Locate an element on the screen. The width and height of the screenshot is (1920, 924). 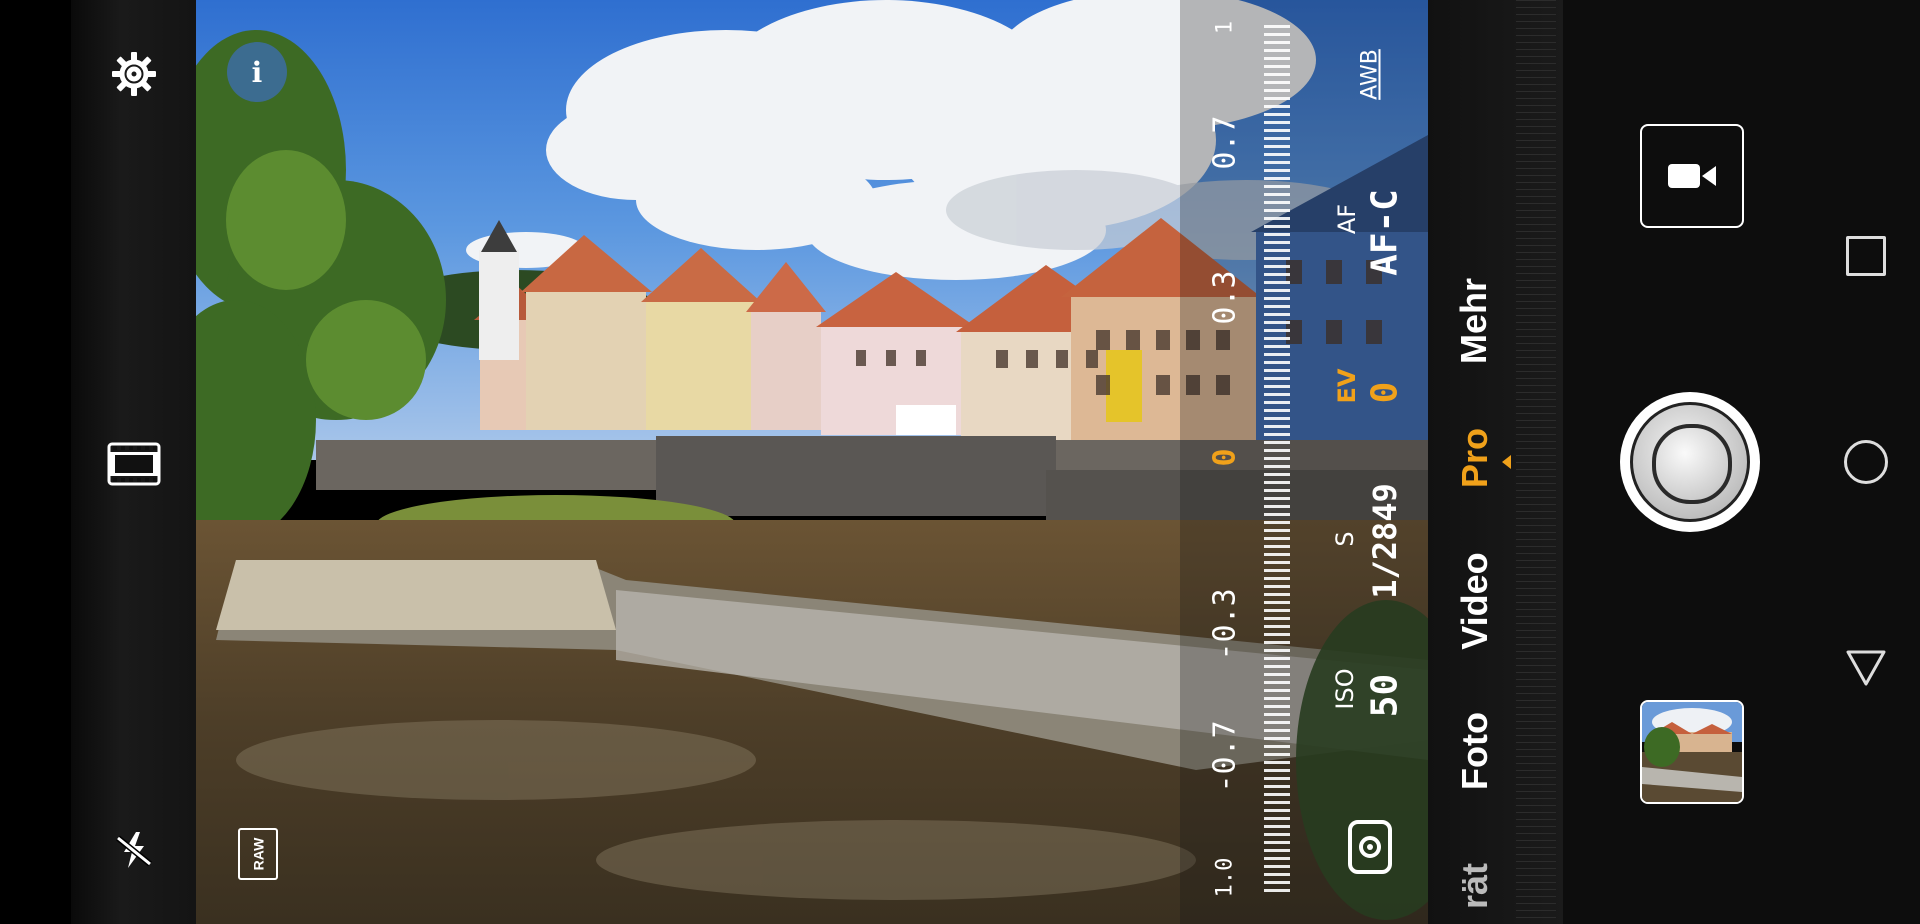
mode-item-foto: Foto is located at coordinates (1475, 751).